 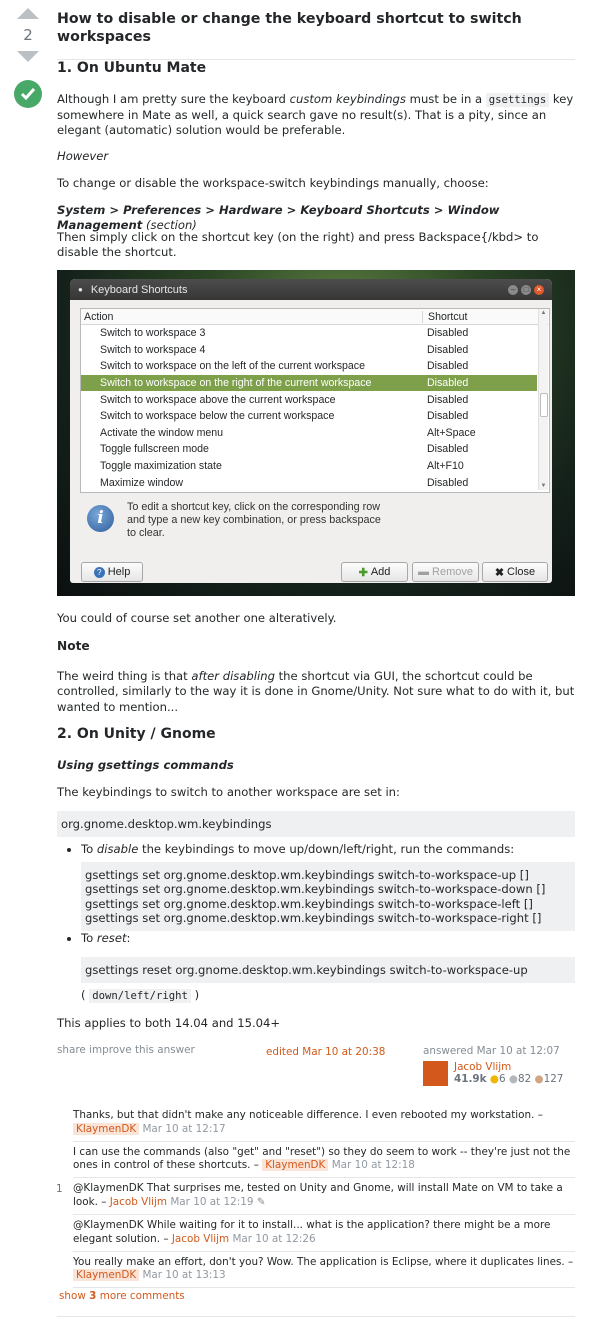 I want to click on bullet-list-reset: To reset:, so click(x=316, y=938).